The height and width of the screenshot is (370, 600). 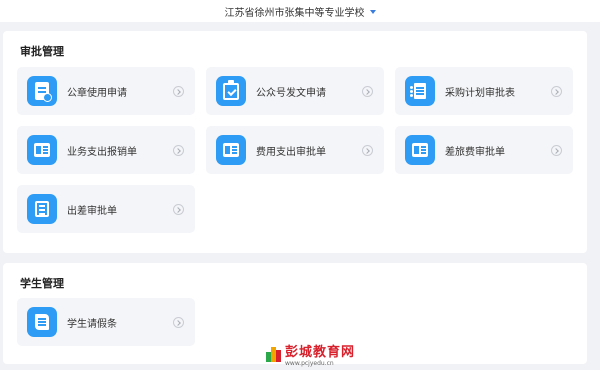 What do you see at coordinates (42, 283) in the screenshot?
I see `section-title: 学生管理` at bounding box center [42, 283].